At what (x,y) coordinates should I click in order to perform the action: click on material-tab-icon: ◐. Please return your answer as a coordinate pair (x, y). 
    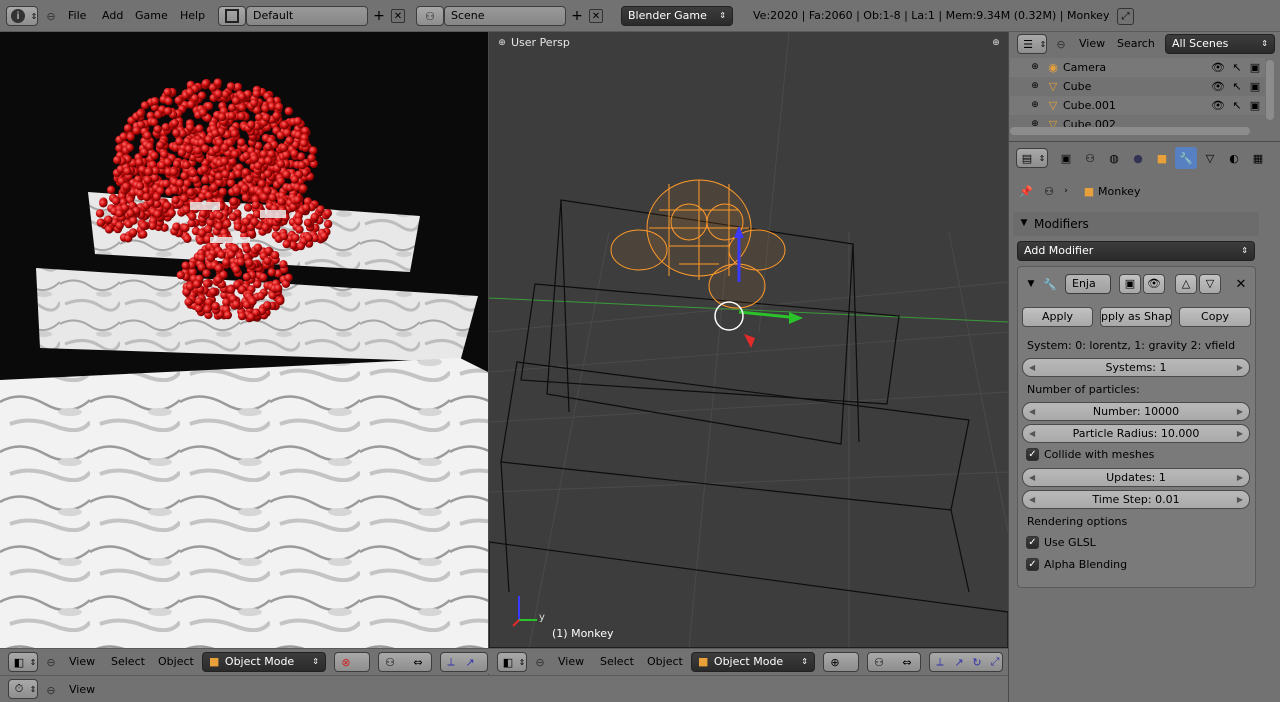
    Looking at the image, I should click on (1234, 158).